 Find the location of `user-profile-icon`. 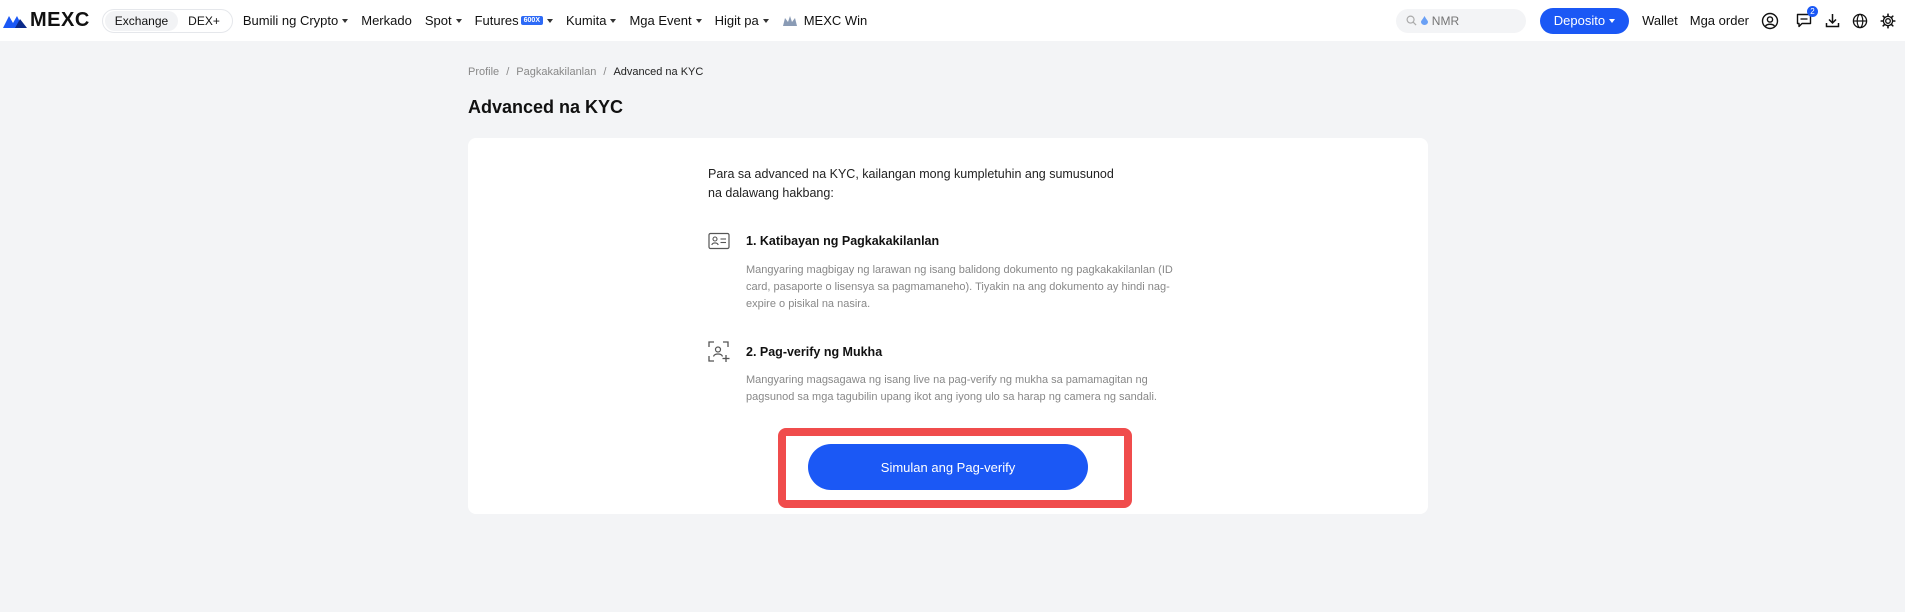

user-profile-icon is located at coordinates (1770, 21).